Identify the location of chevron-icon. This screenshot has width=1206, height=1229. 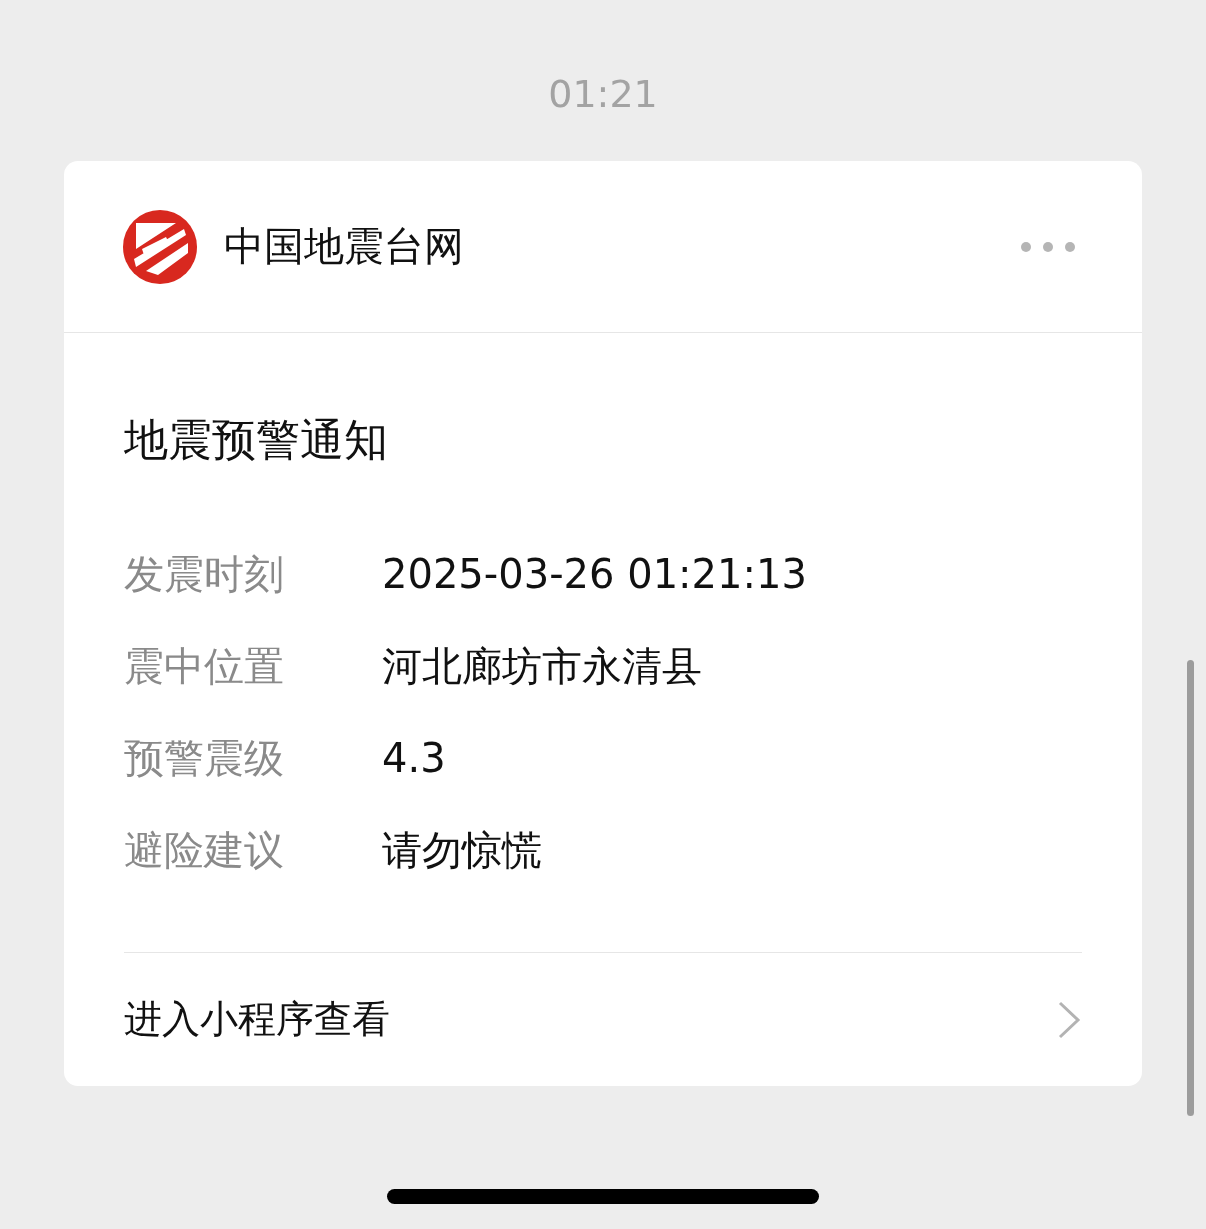
(1069, 1019).